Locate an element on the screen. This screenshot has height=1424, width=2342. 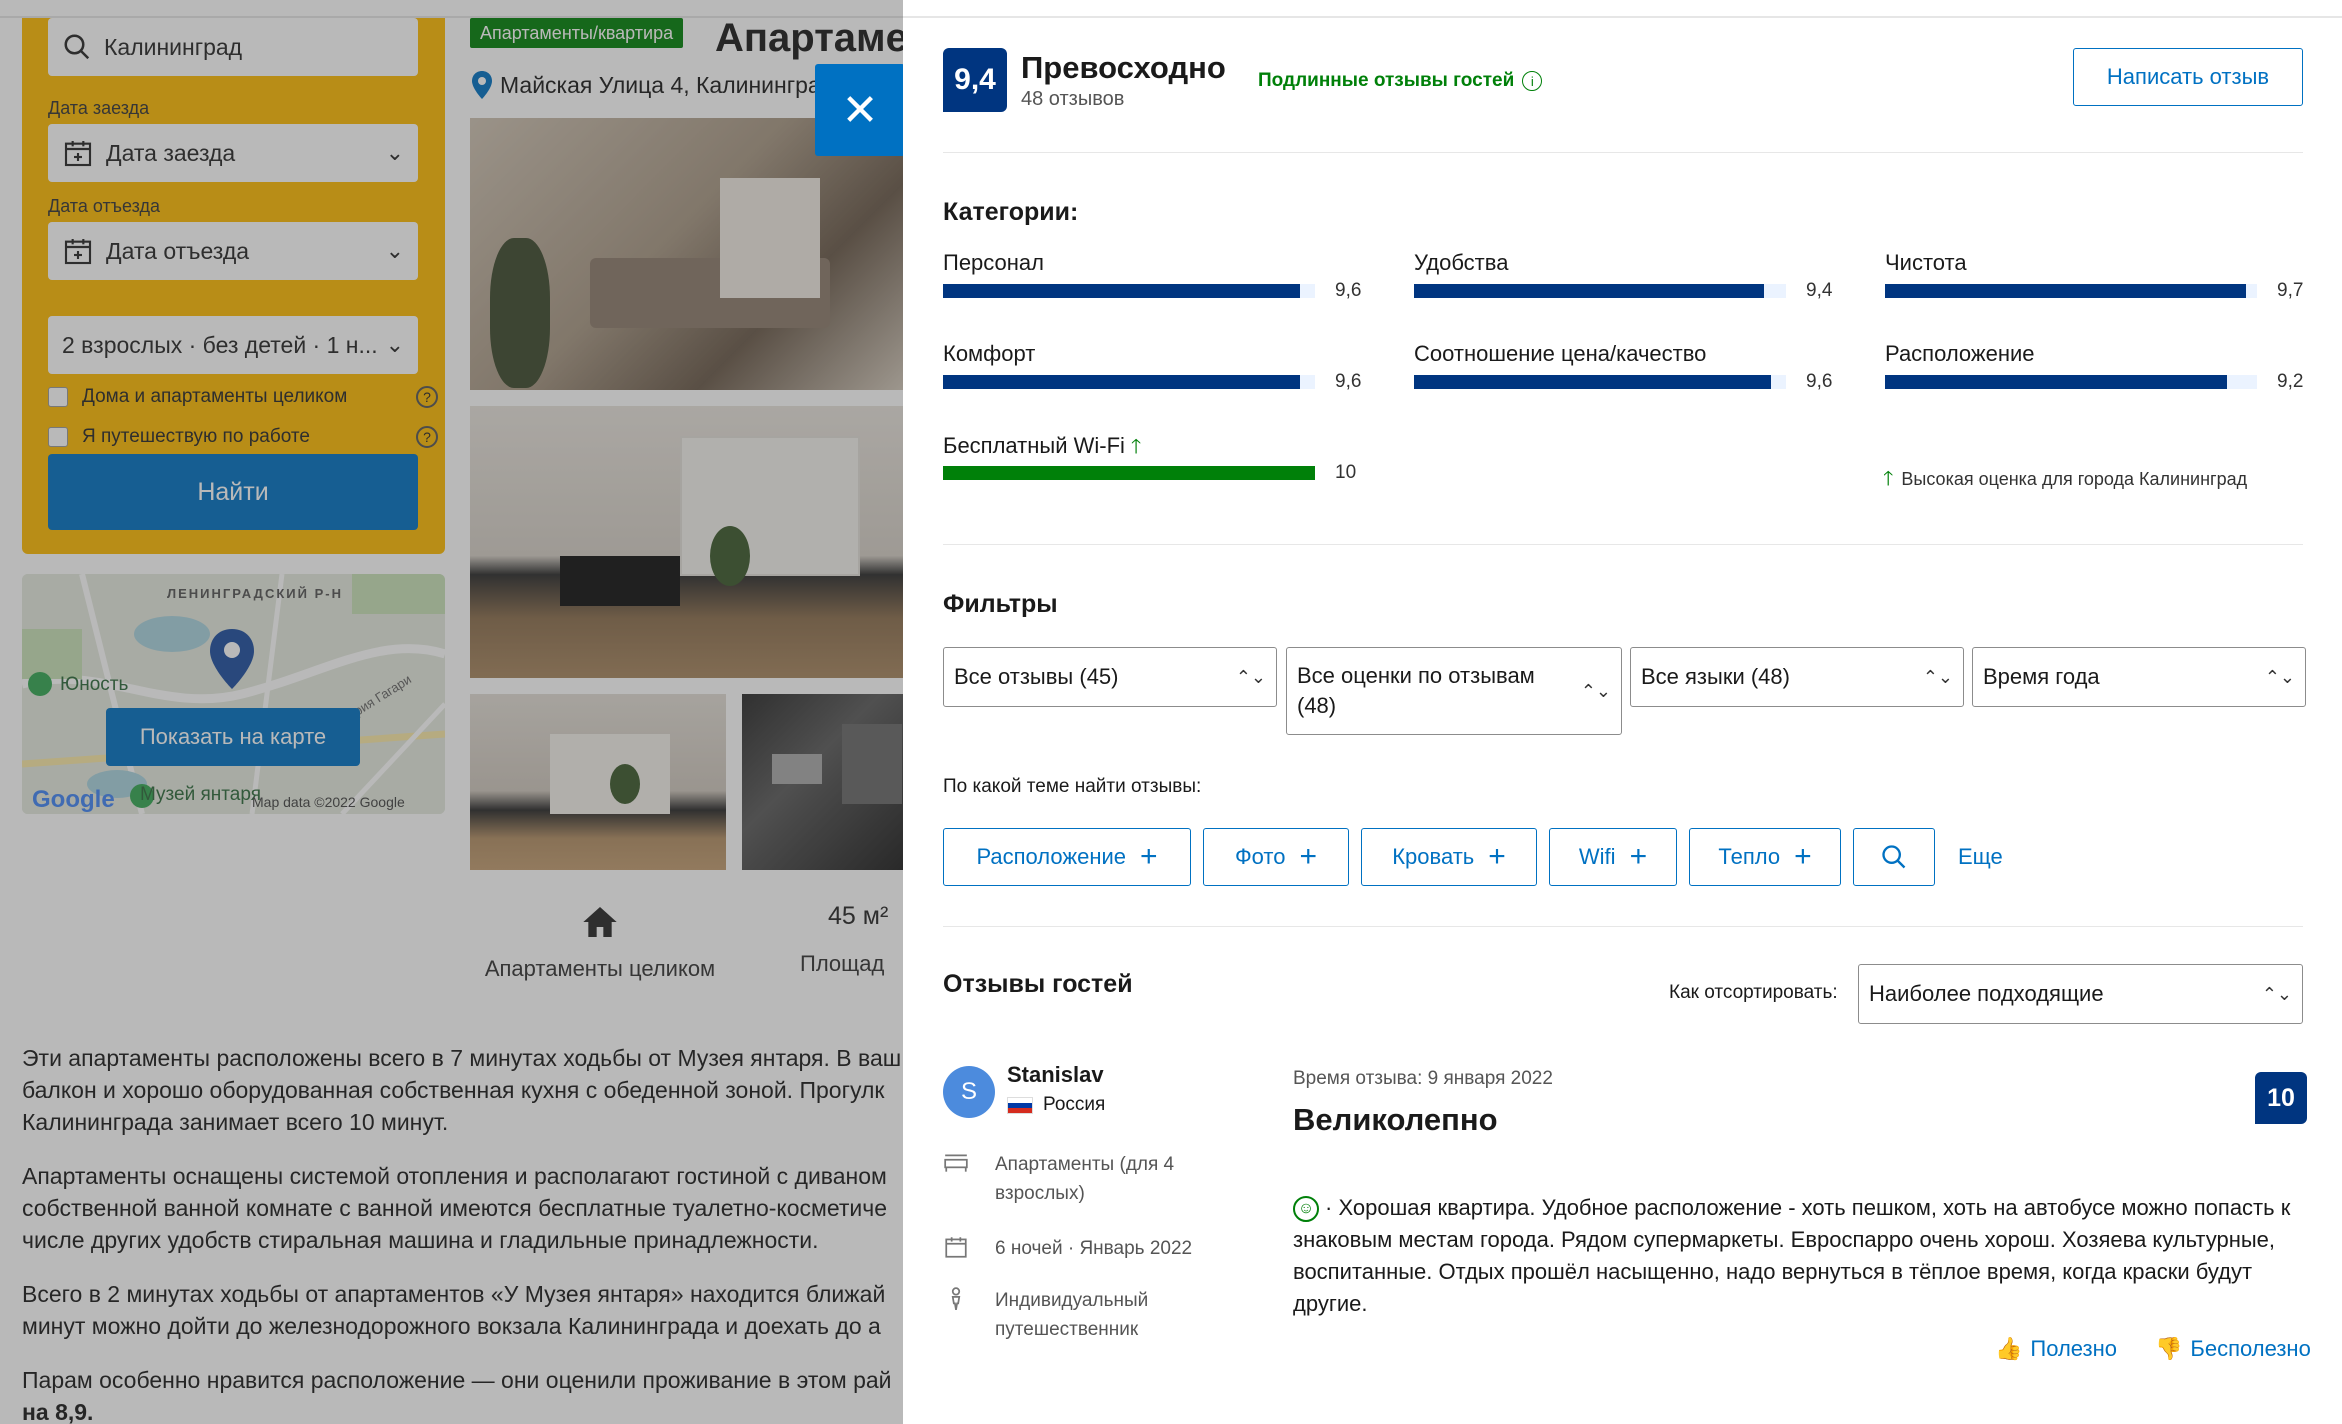
topic-chip-photo: Фото + is located at coordinates (1276, 857).